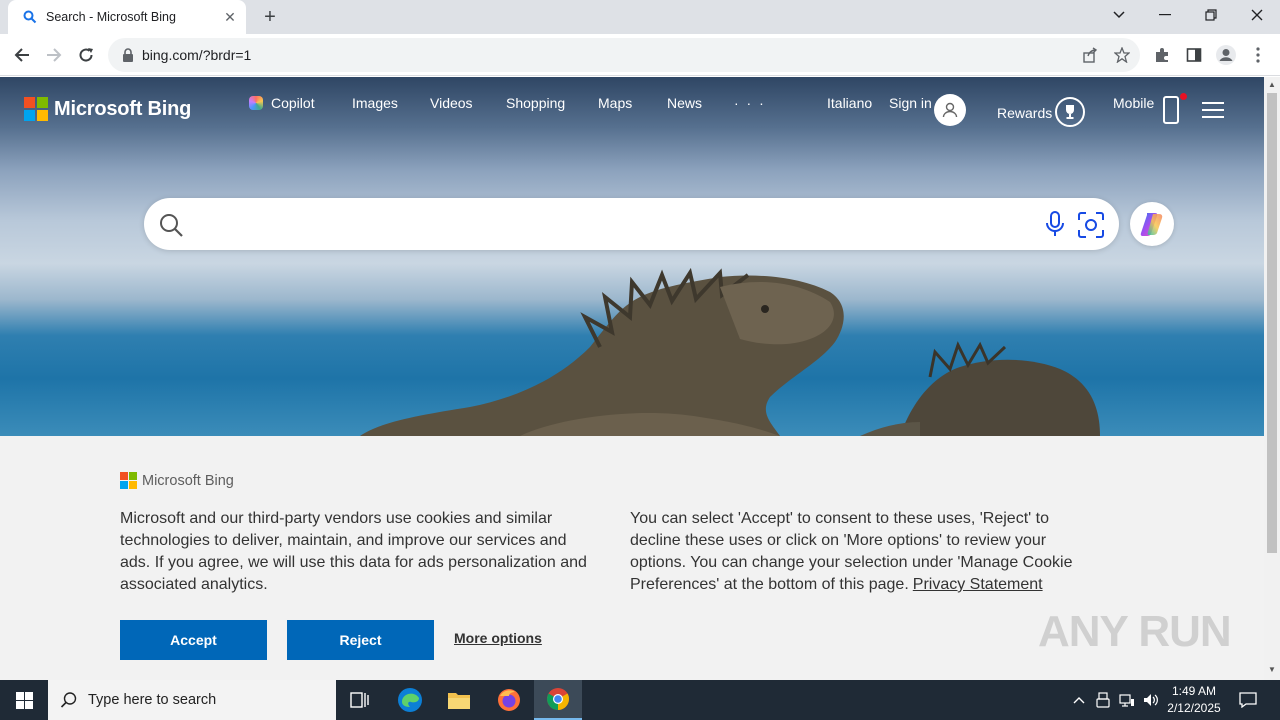 The height and width of the screenshot is (720, 1280). I want to click on scrollbar-thumb, so click(1272, 323).